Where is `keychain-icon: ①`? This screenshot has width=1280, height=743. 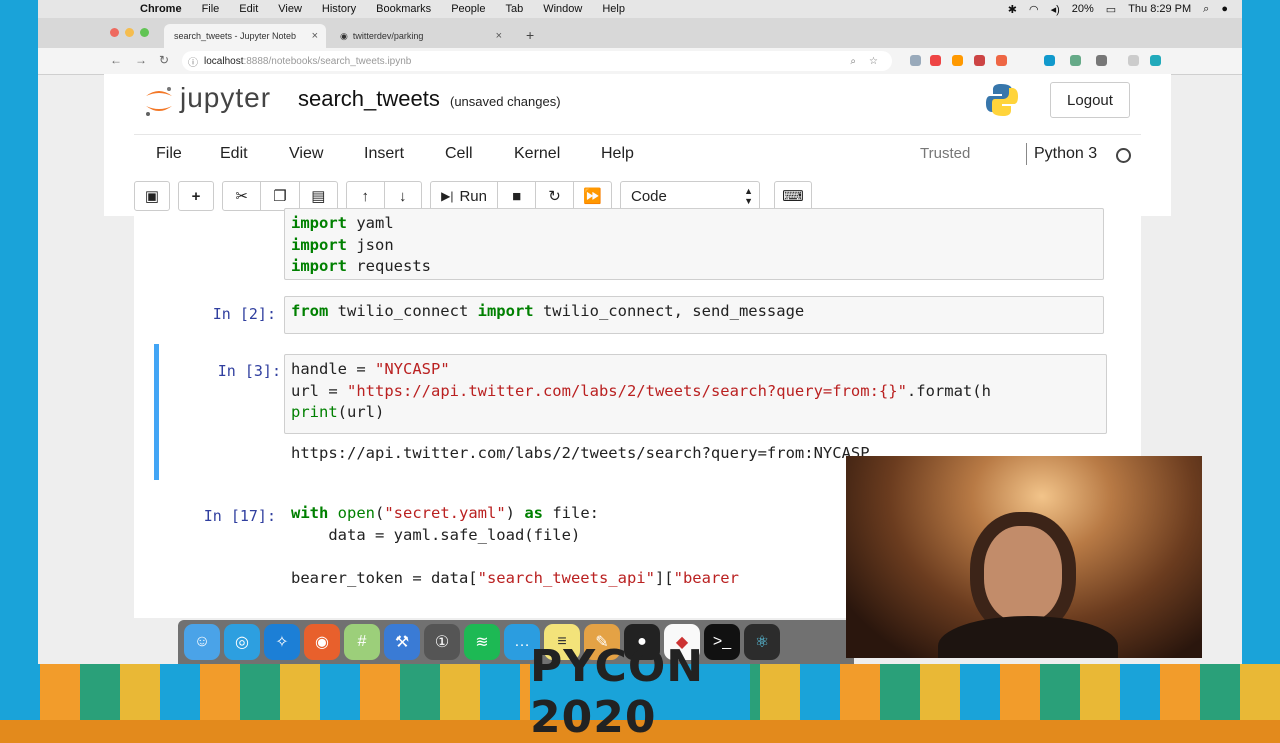 keychain-icon: ① is located at coordinates (442, 642).